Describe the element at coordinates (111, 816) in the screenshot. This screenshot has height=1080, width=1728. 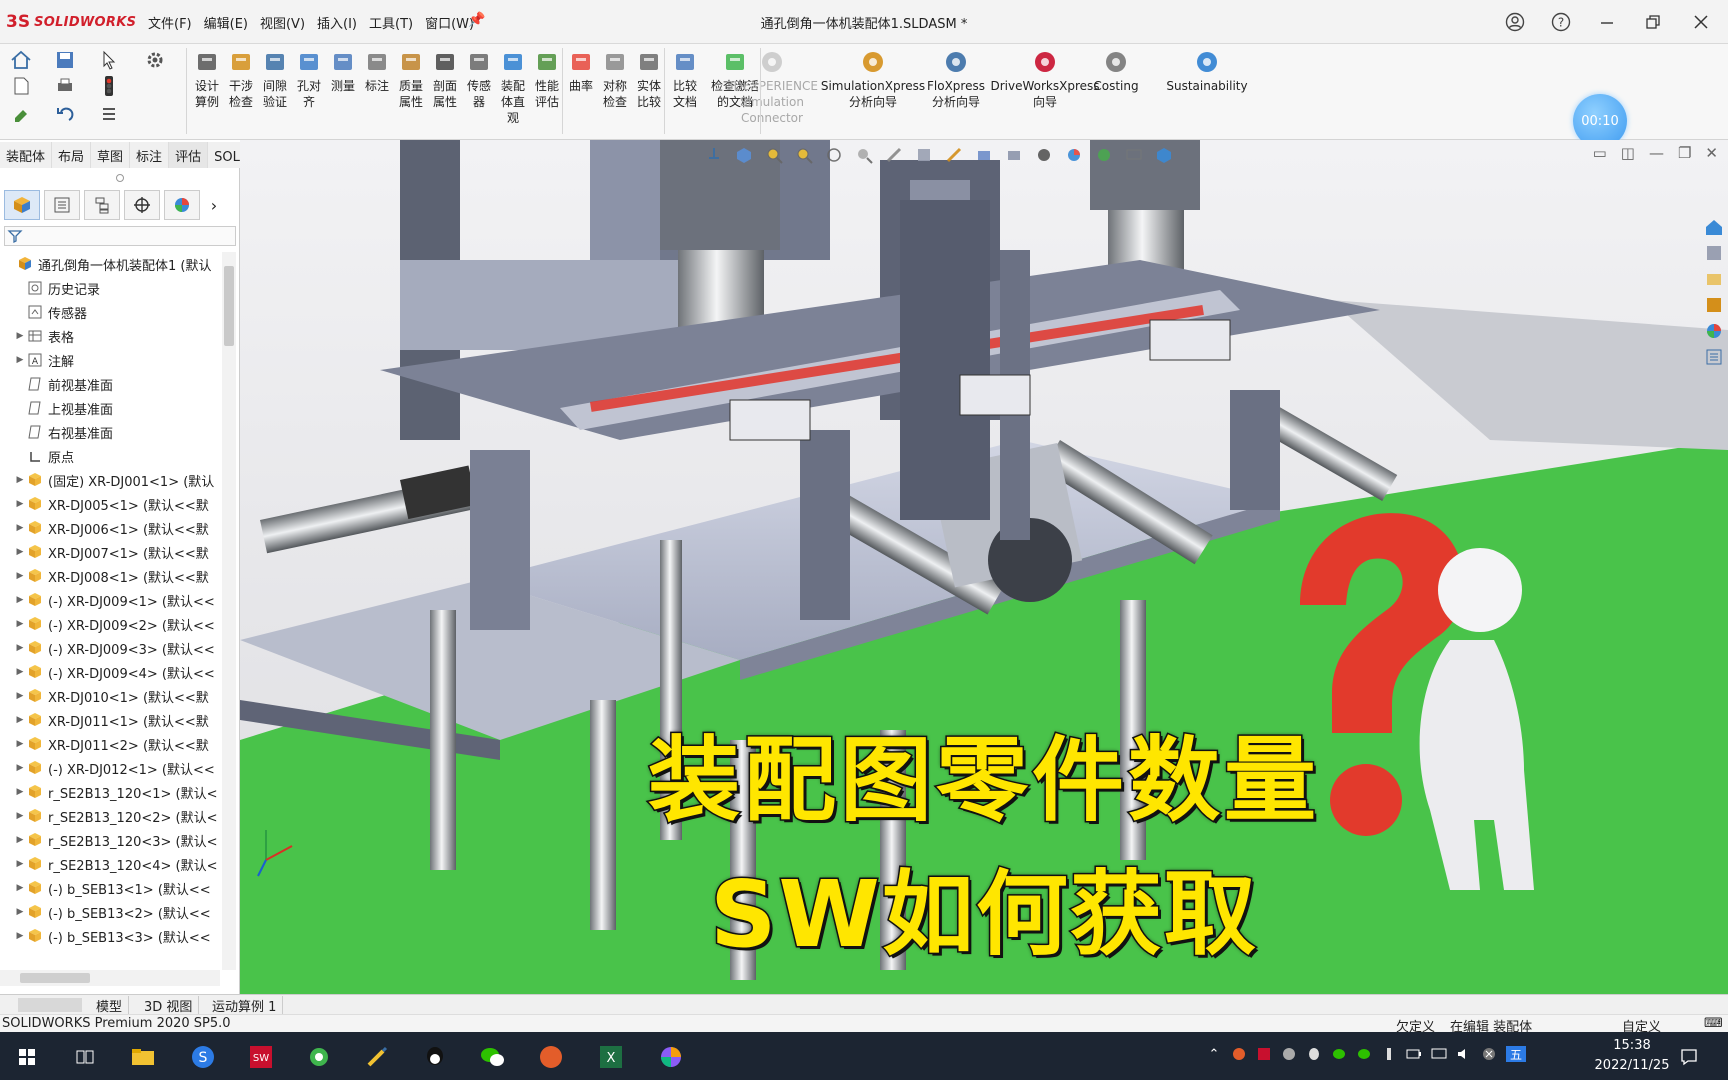
I see `tree-item: ▶ r_SE2B13_120<2> (默认<` at that location.